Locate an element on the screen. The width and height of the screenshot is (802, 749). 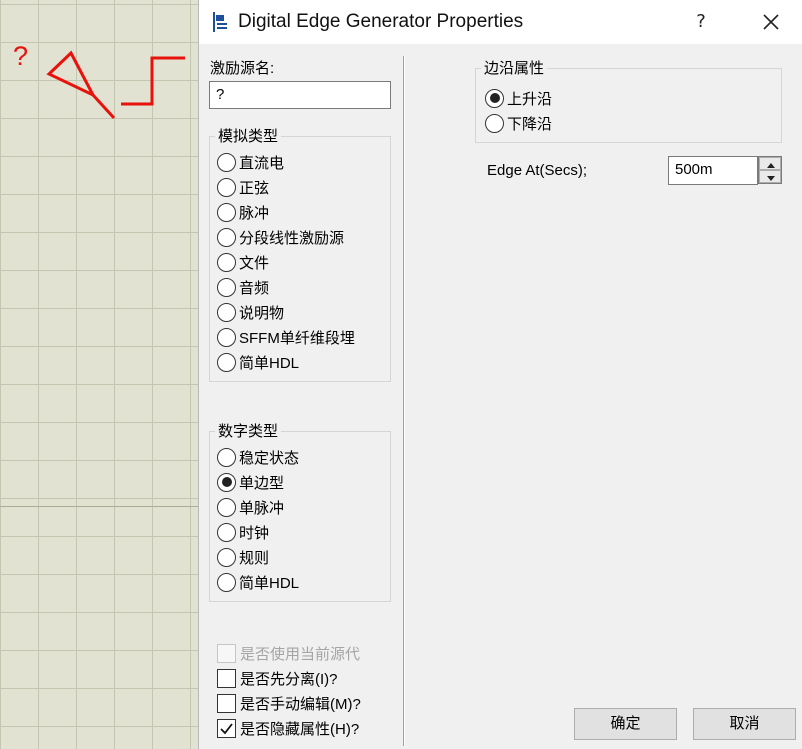
analog-type-option-label: 分段线性激励源 is located at coordinates (292, 238).